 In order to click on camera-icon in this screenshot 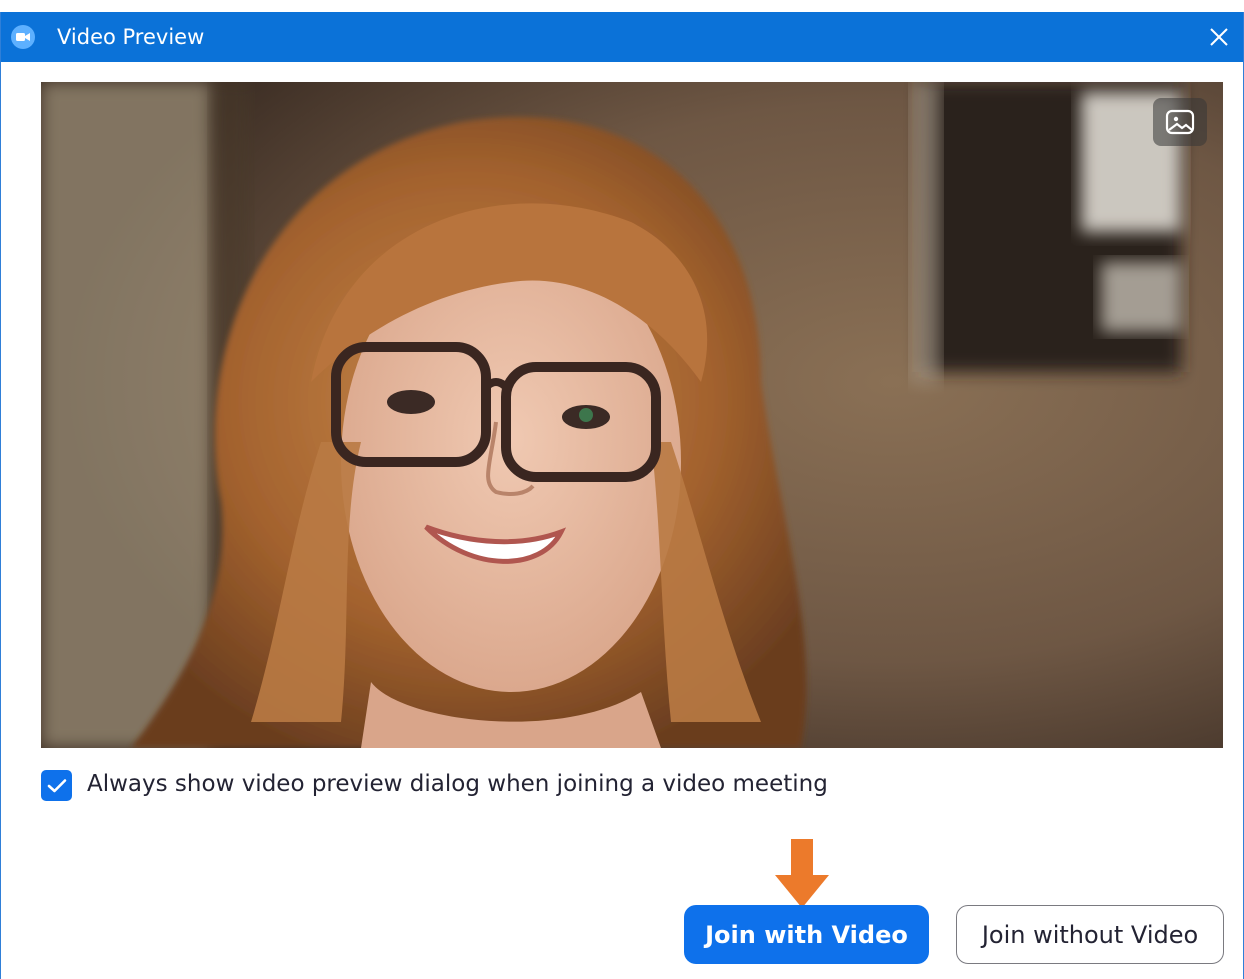, I will do `click(23, 37)`.